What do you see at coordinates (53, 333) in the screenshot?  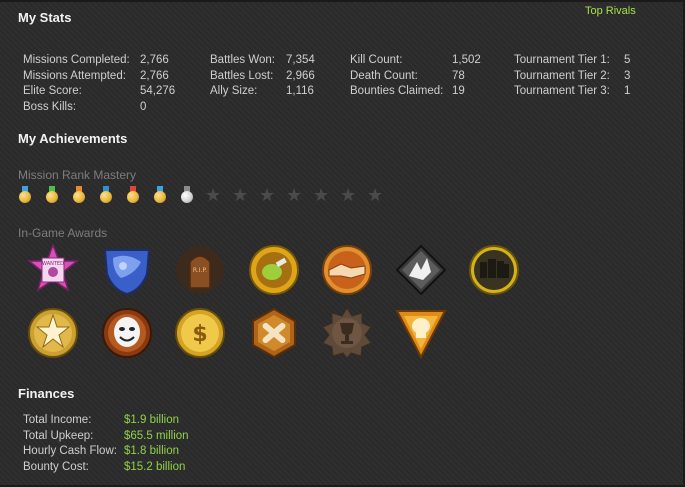 I see `star-wing-icon` at bounding box center [53, 333].